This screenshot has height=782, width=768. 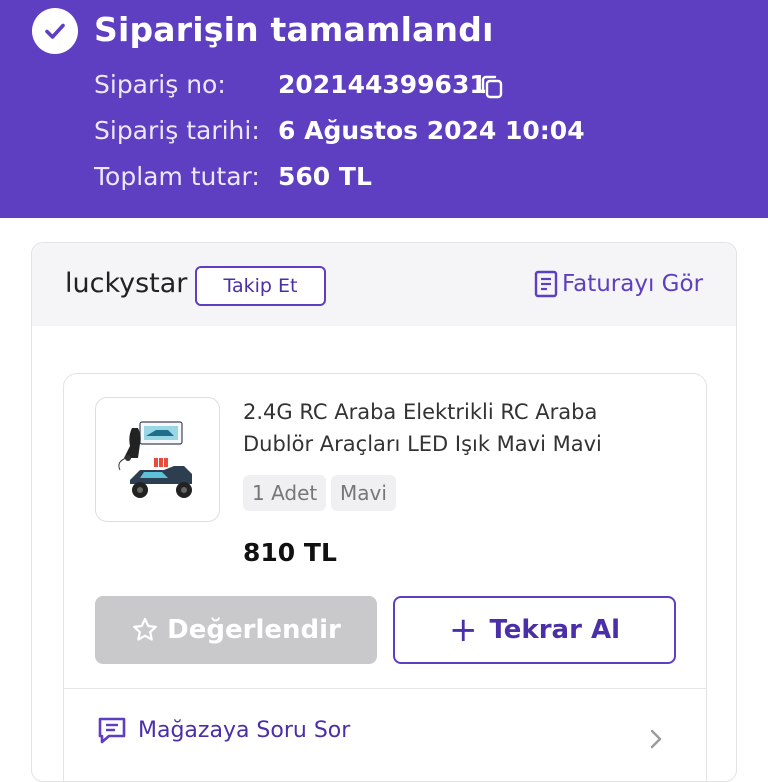 I want to click on store-header: luckystar Takip Et Faturayı Gör, so click(x=384, y=284).